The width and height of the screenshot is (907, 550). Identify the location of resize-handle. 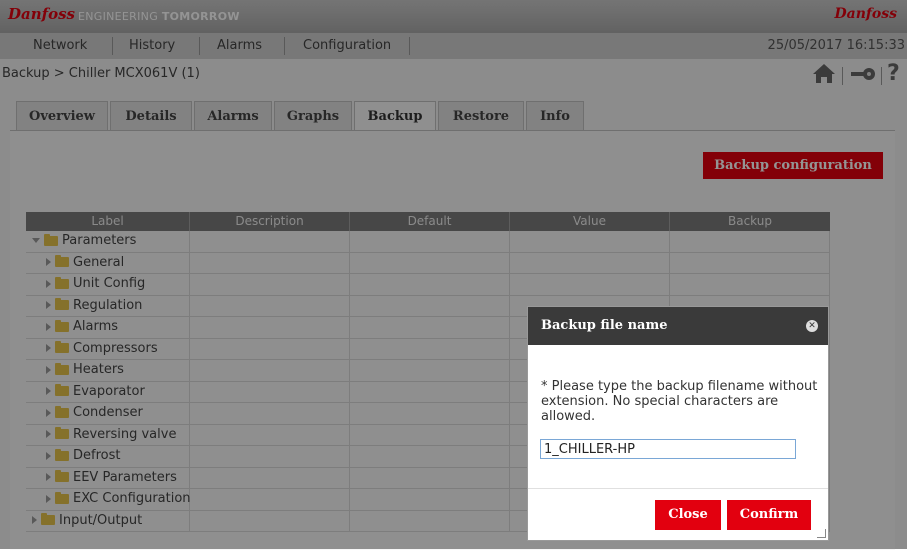
(821, 533).